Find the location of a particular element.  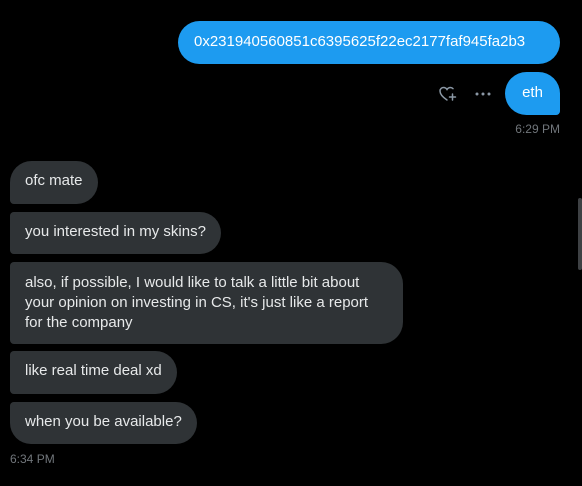

message-text: when you be available? is located at coordinates (103, 421).